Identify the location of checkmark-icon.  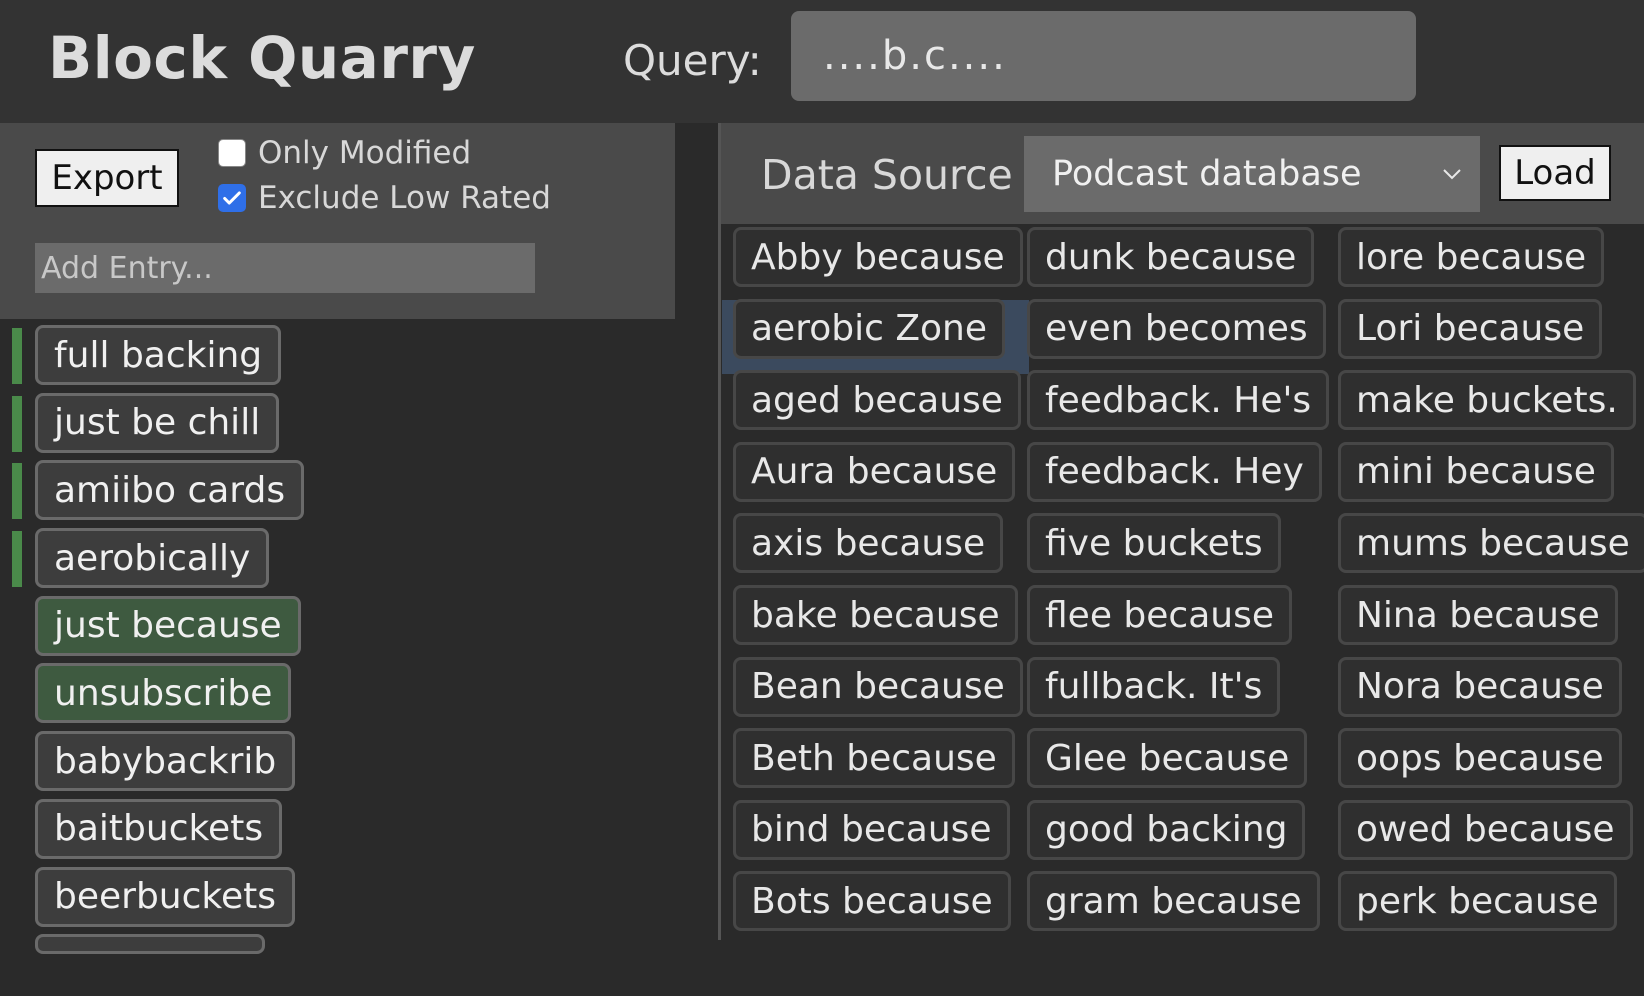
(232, 198).